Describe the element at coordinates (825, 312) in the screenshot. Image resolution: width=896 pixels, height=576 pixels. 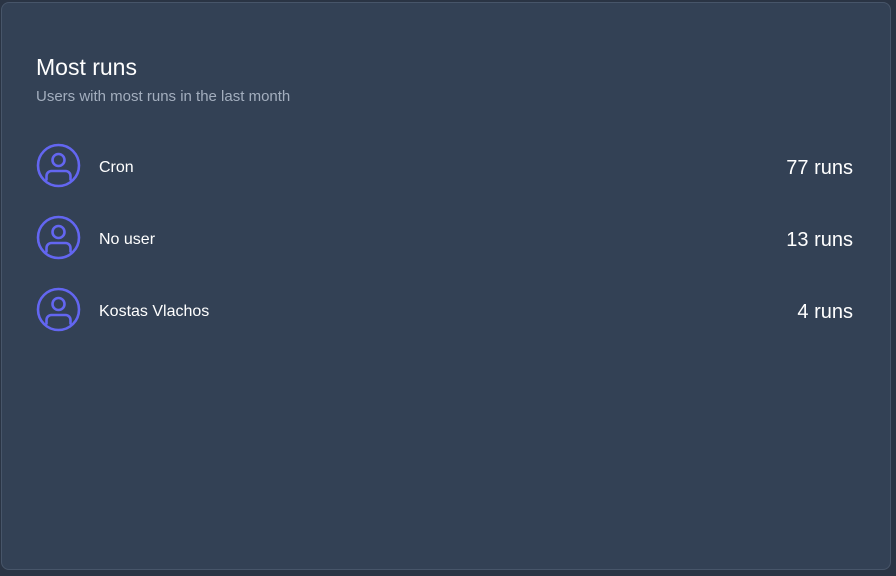
I see `run-count: 4 runs` at that location.